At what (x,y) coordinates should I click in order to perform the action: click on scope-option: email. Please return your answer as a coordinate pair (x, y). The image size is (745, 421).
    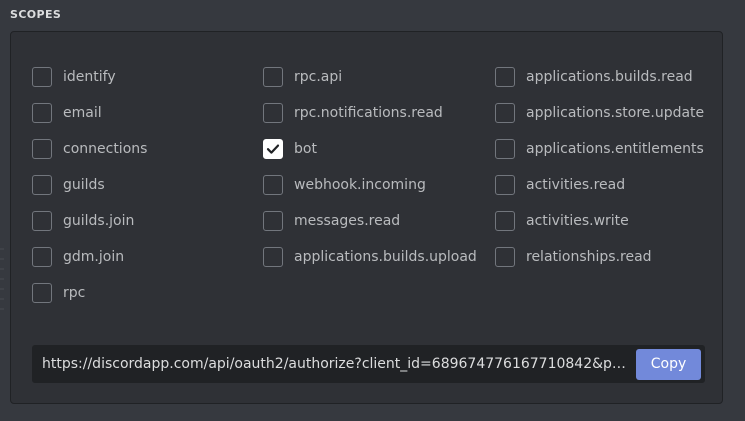
    Looking at the image, I should click on (89, 113).